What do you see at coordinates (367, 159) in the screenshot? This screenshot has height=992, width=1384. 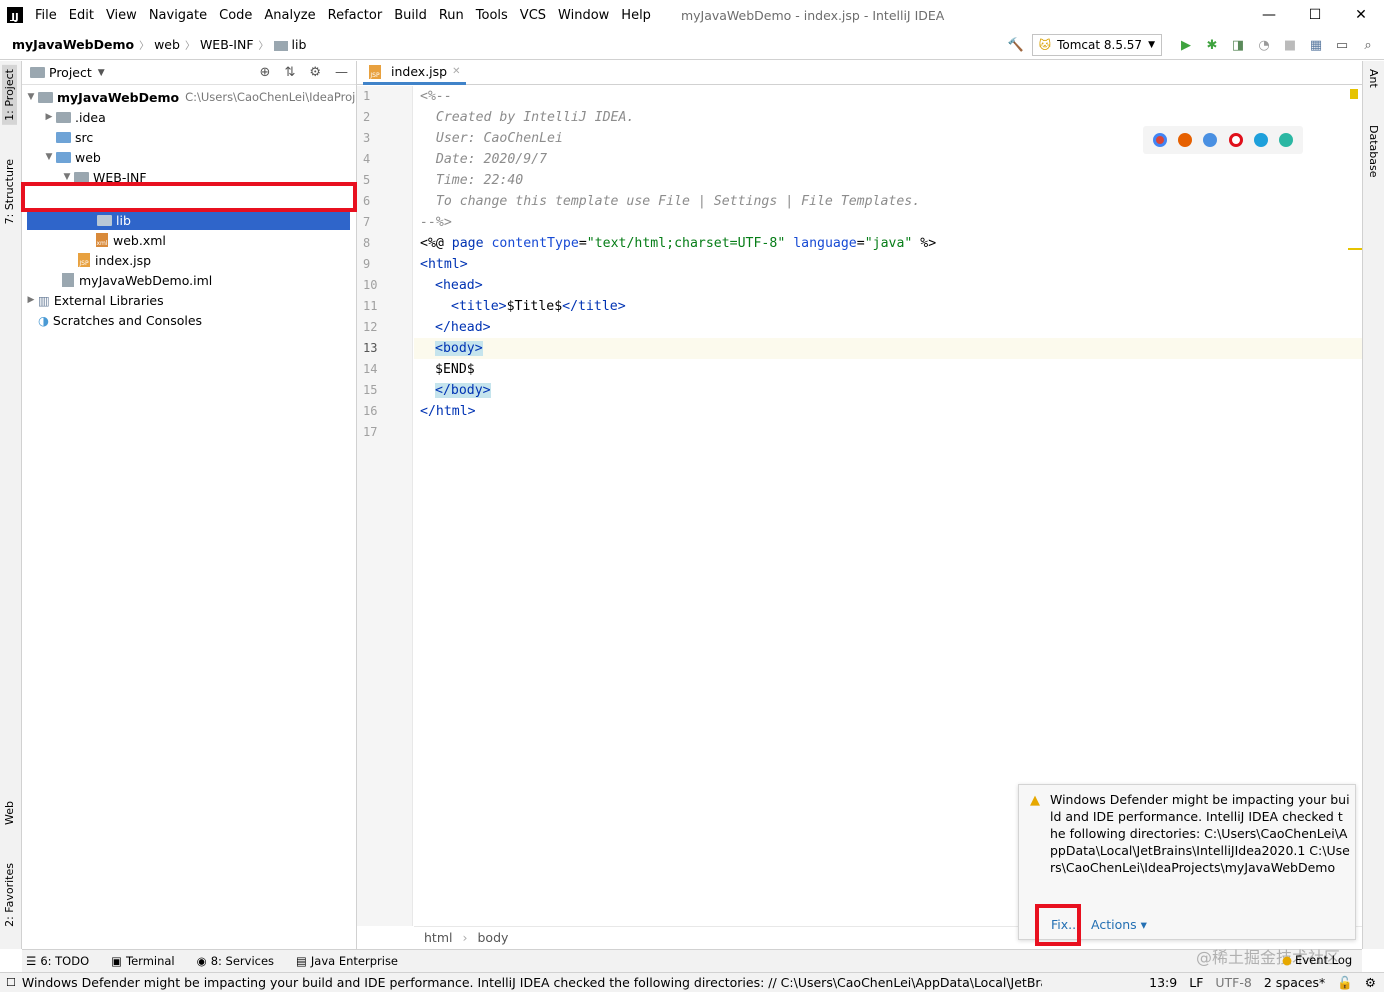 I see `line-number: 4` at bounding box center [367, 159].